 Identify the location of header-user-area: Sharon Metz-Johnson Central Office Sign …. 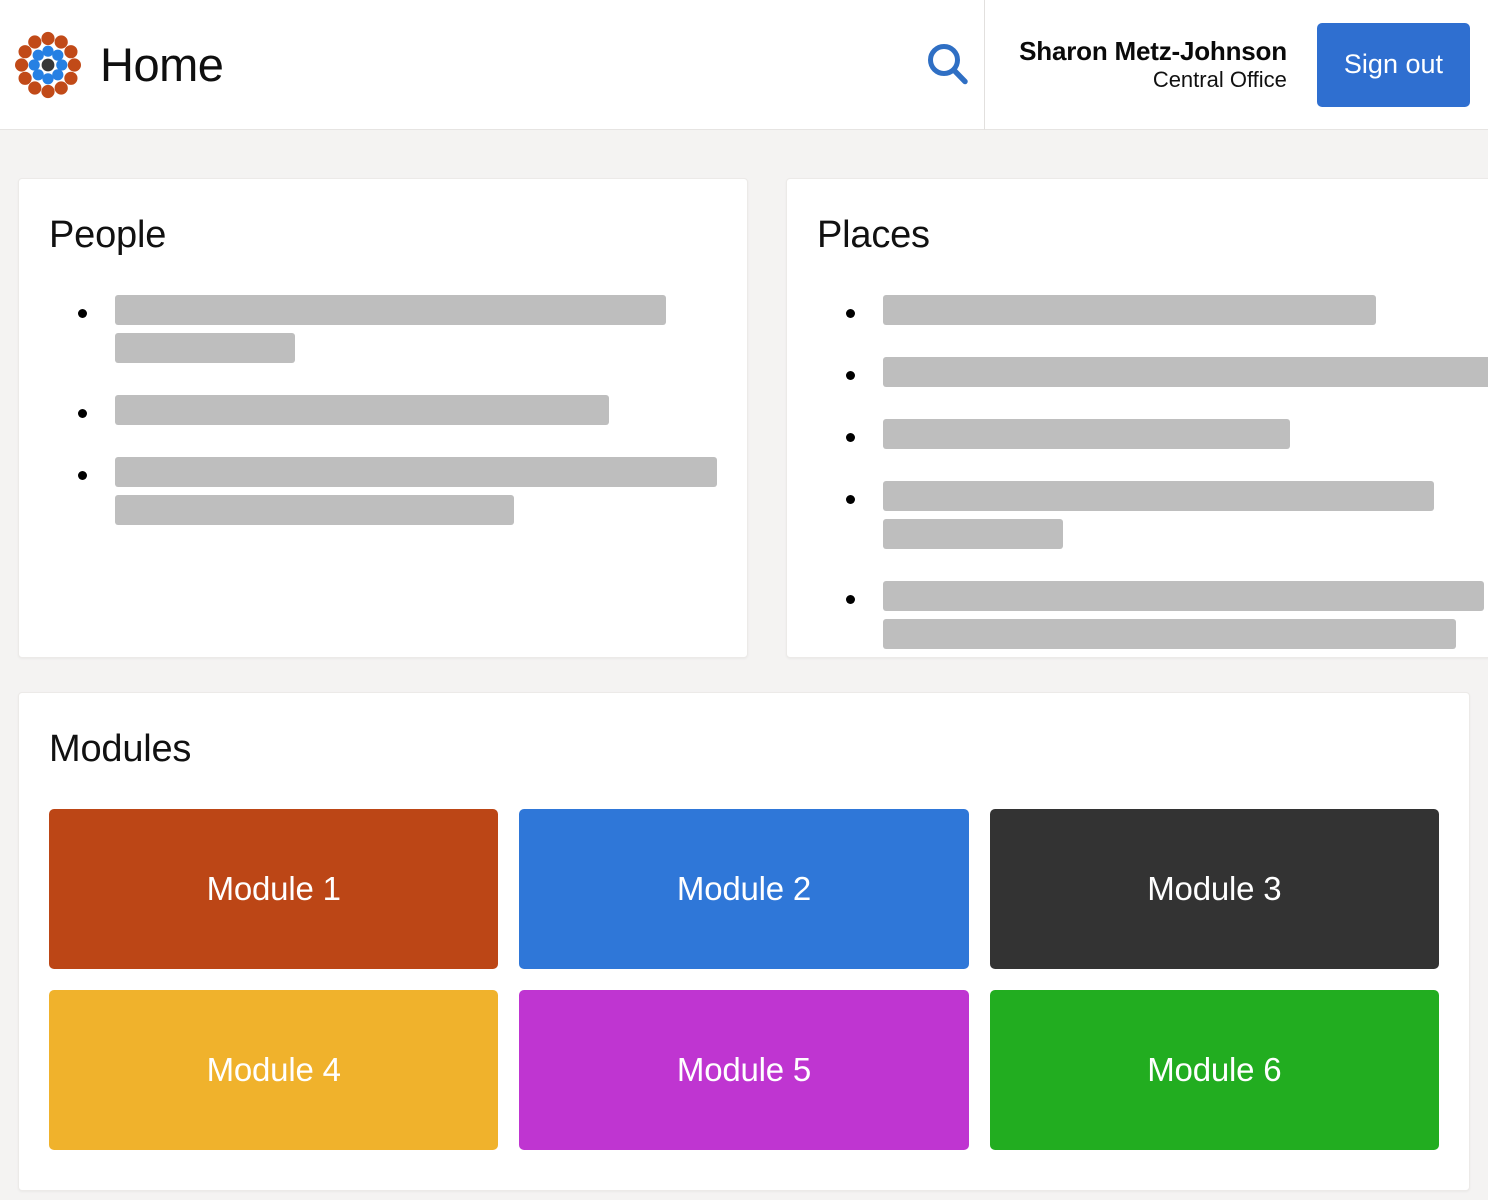
(1236, 65).